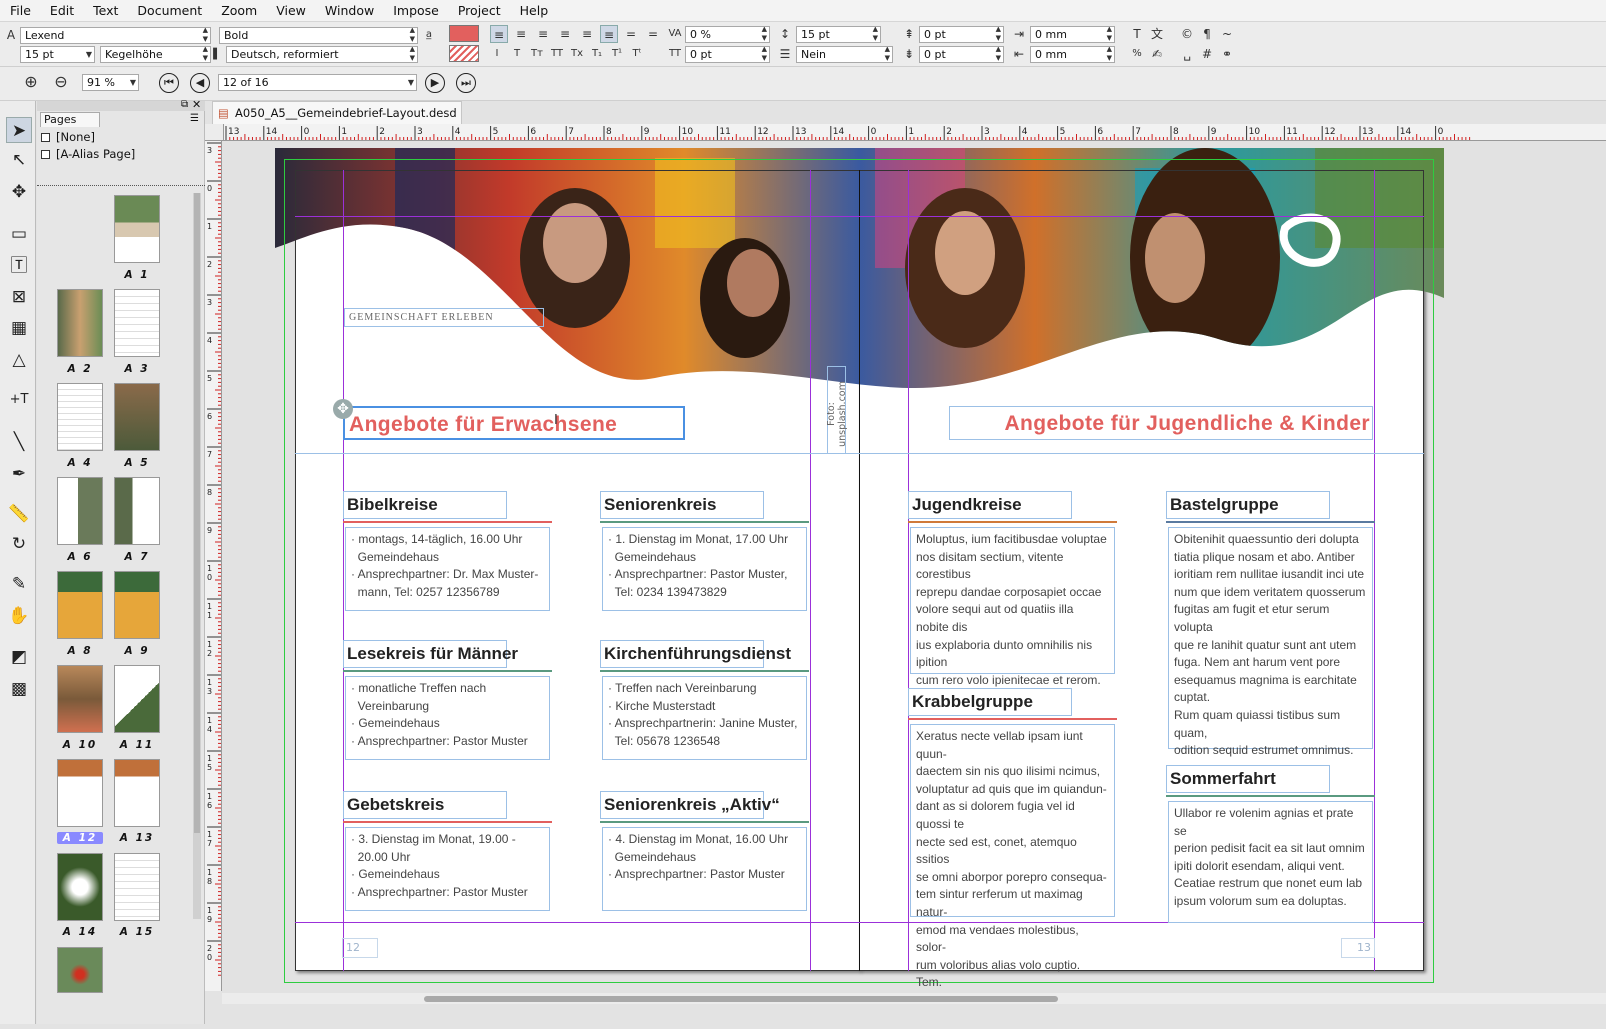  I want to click on left-group-5-title-frame: Gebetskreis, so click(425, 805).